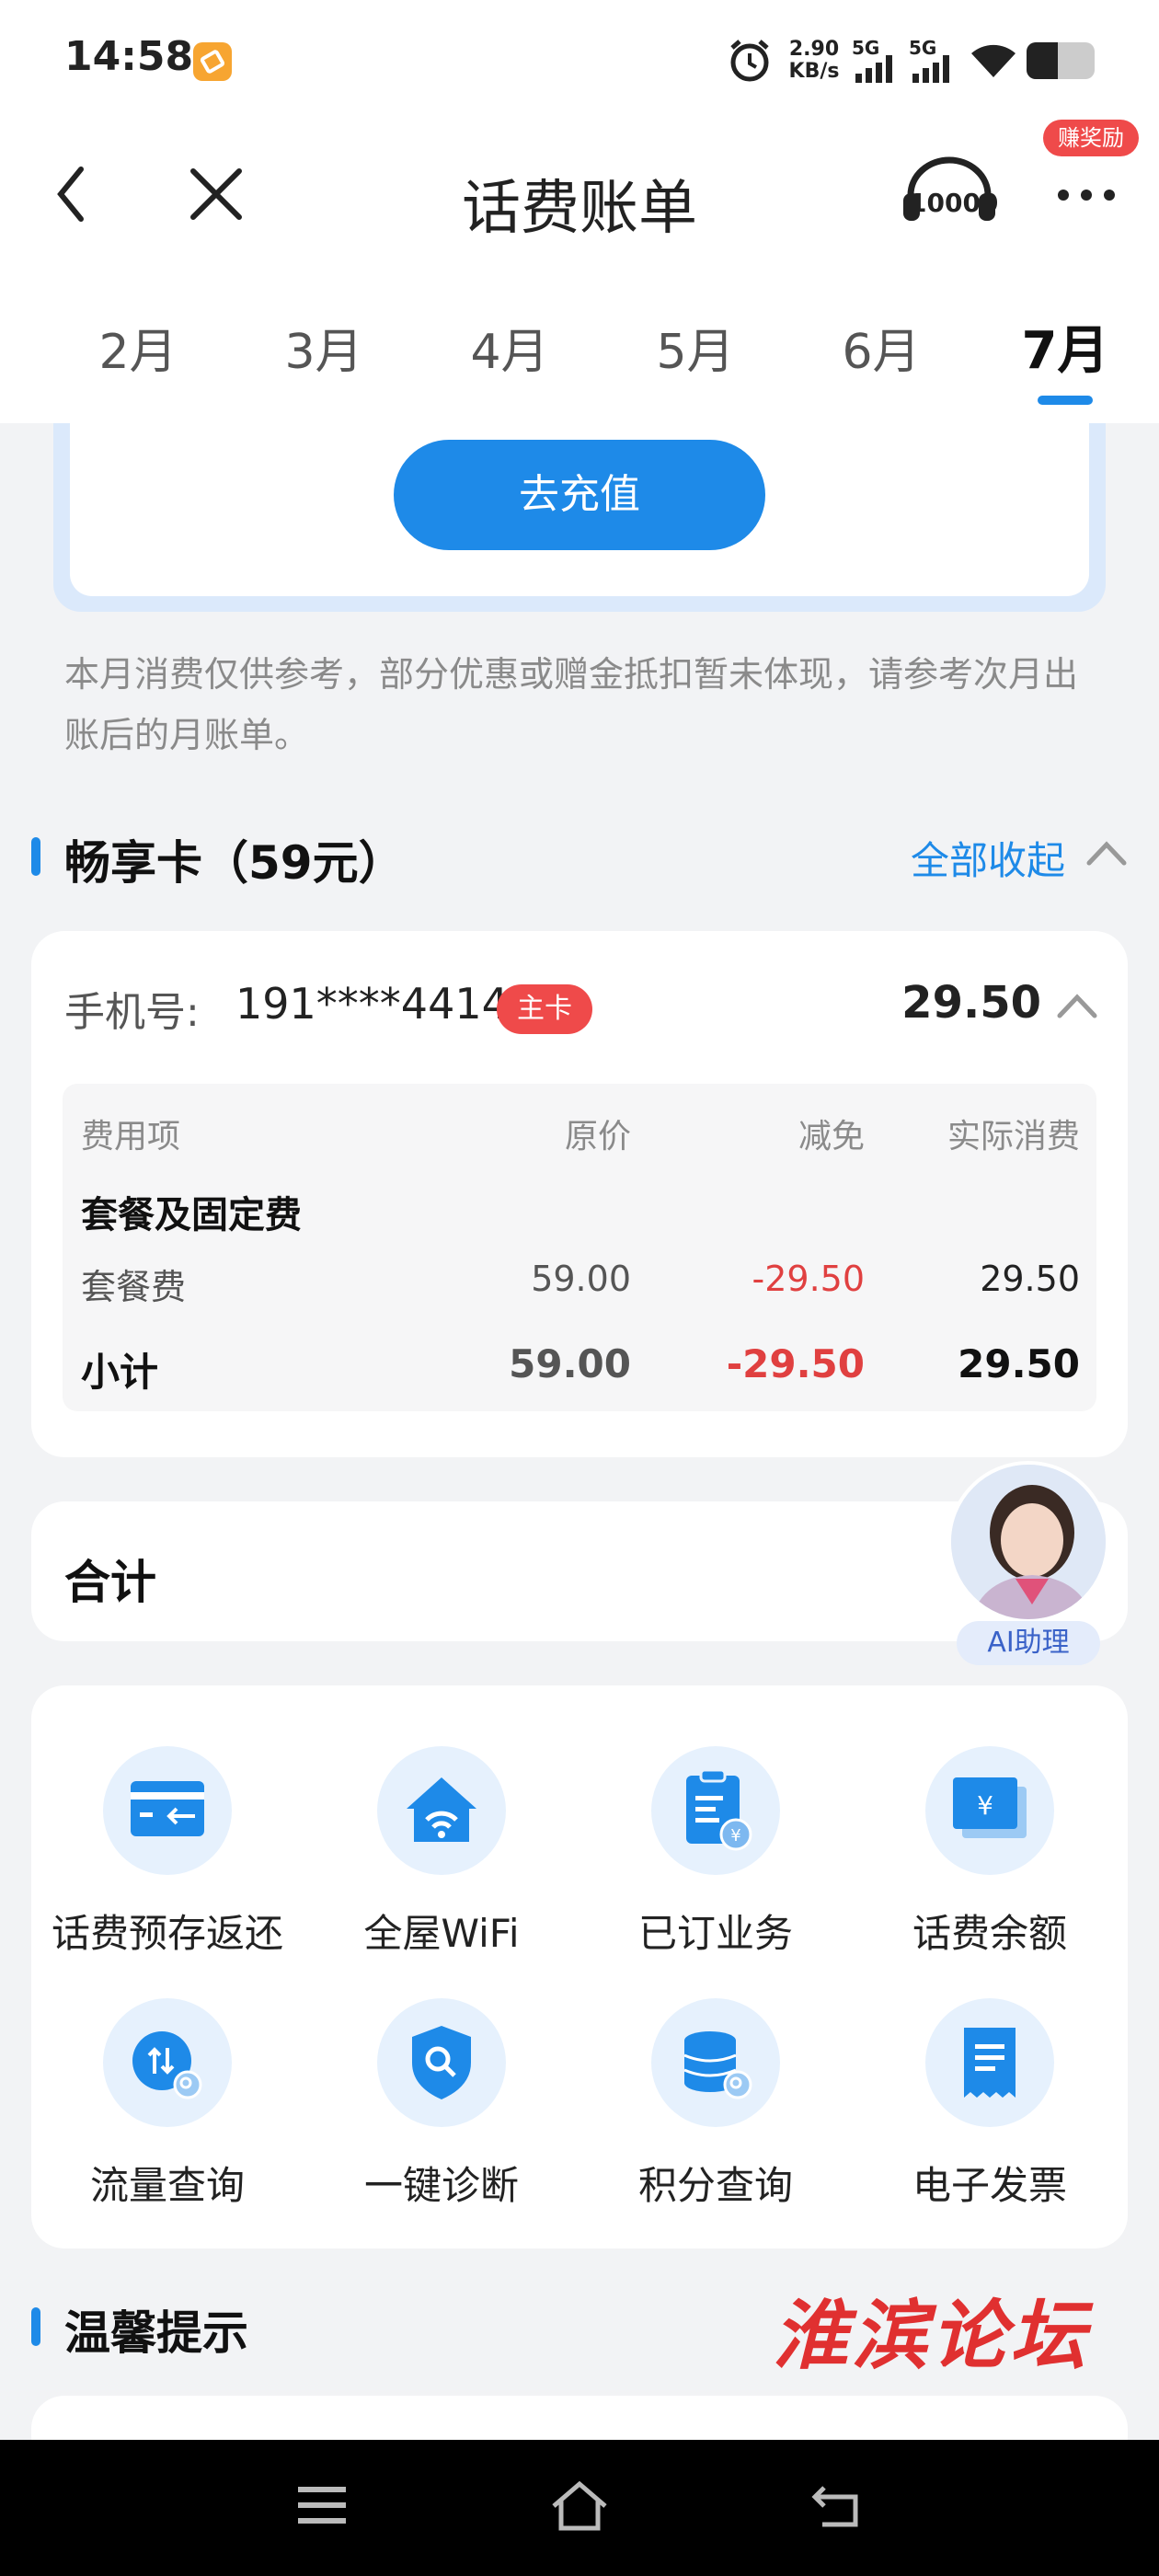  Describe the element at coordinates (597, 1137) in the screenshot. I see `header-original: 原价` at that location.